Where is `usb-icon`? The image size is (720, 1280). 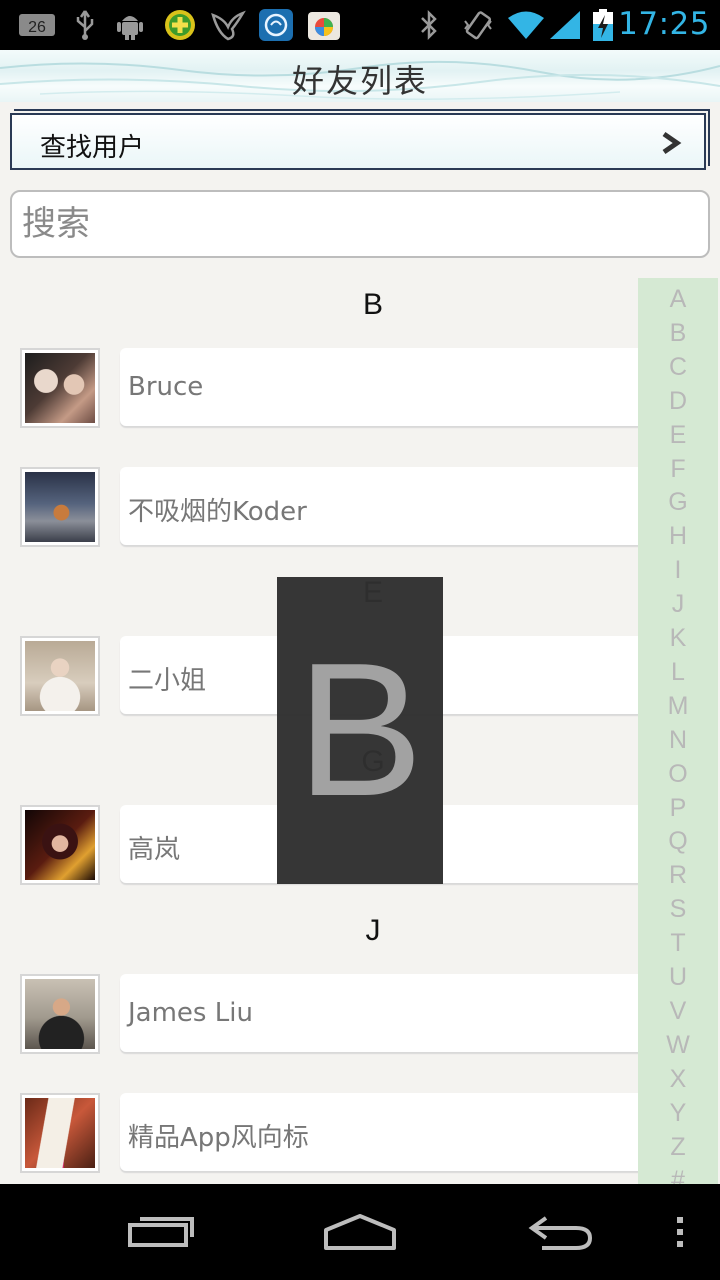
usb-icon is located at coordinates (85, 25).